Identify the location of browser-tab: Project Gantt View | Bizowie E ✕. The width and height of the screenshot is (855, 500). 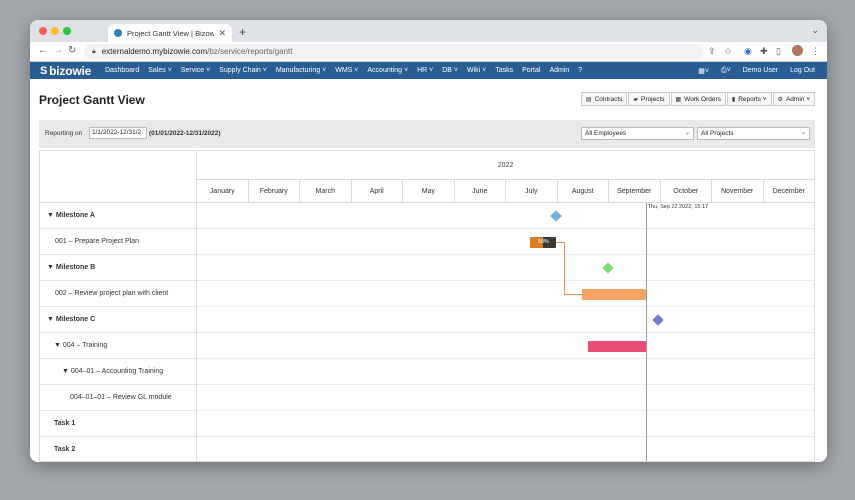
(170, 33).